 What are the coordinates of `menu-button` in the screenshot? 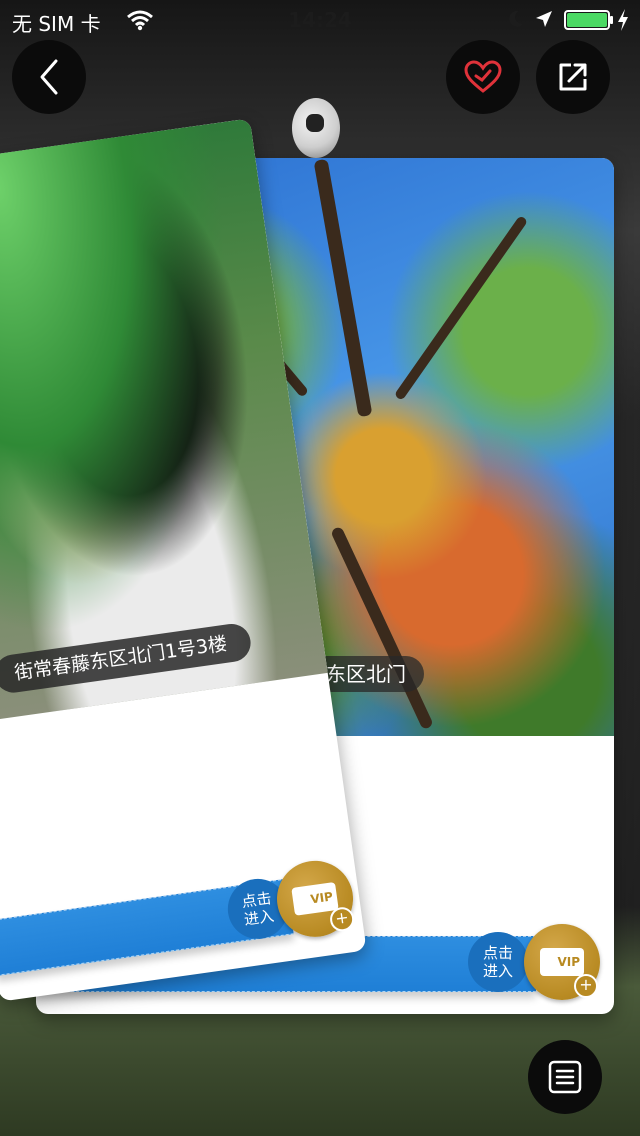 It's located at (565, 1077).